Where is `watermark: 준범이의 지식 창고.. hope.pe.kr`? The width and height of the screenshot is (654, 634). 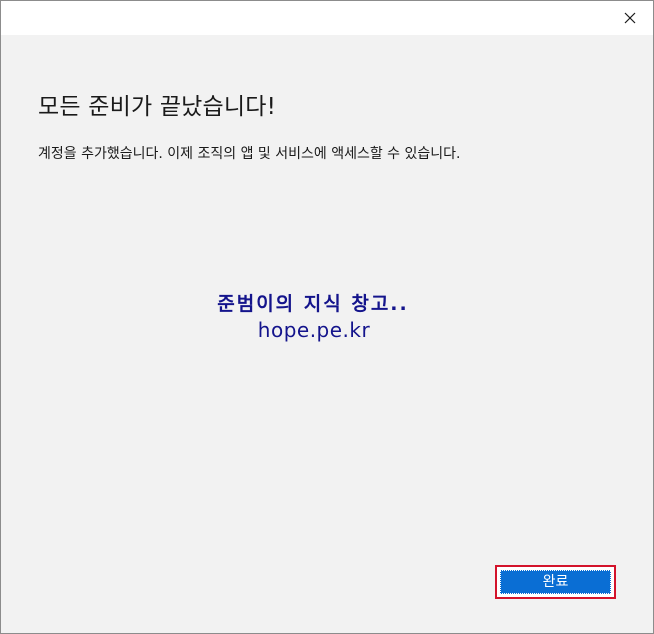 watermark: 준범이의 지식 창고.. hope.pe.kr is located at coordinates (327, 317).